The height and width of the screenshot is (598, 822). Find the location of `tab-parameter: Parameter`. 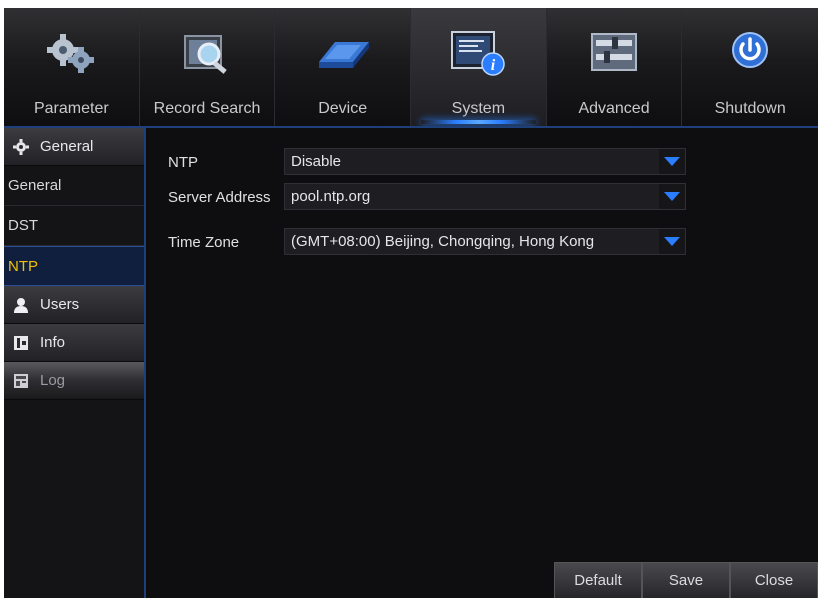

tab-parameter: Parameter is located at coordinates (72, 67).